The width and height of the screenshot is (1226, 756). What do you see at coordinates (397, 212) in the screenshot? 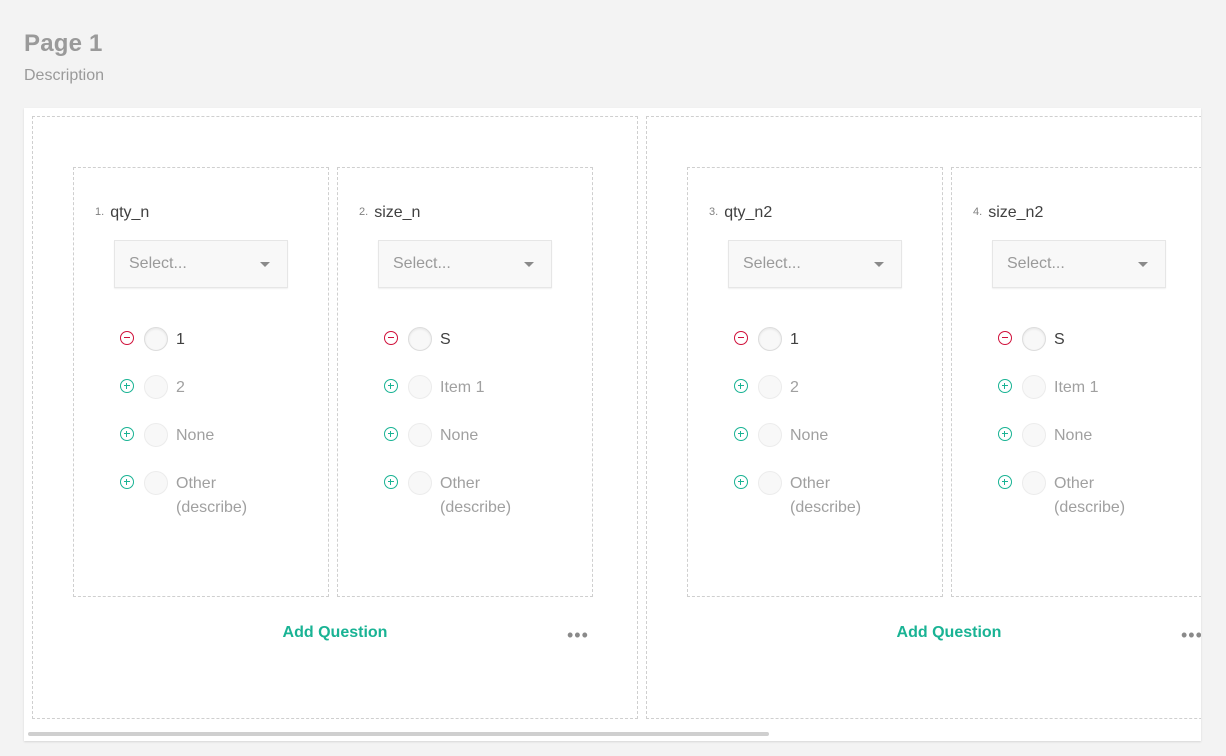
I see `question-title: size_n` at bounding box center [397, 212].